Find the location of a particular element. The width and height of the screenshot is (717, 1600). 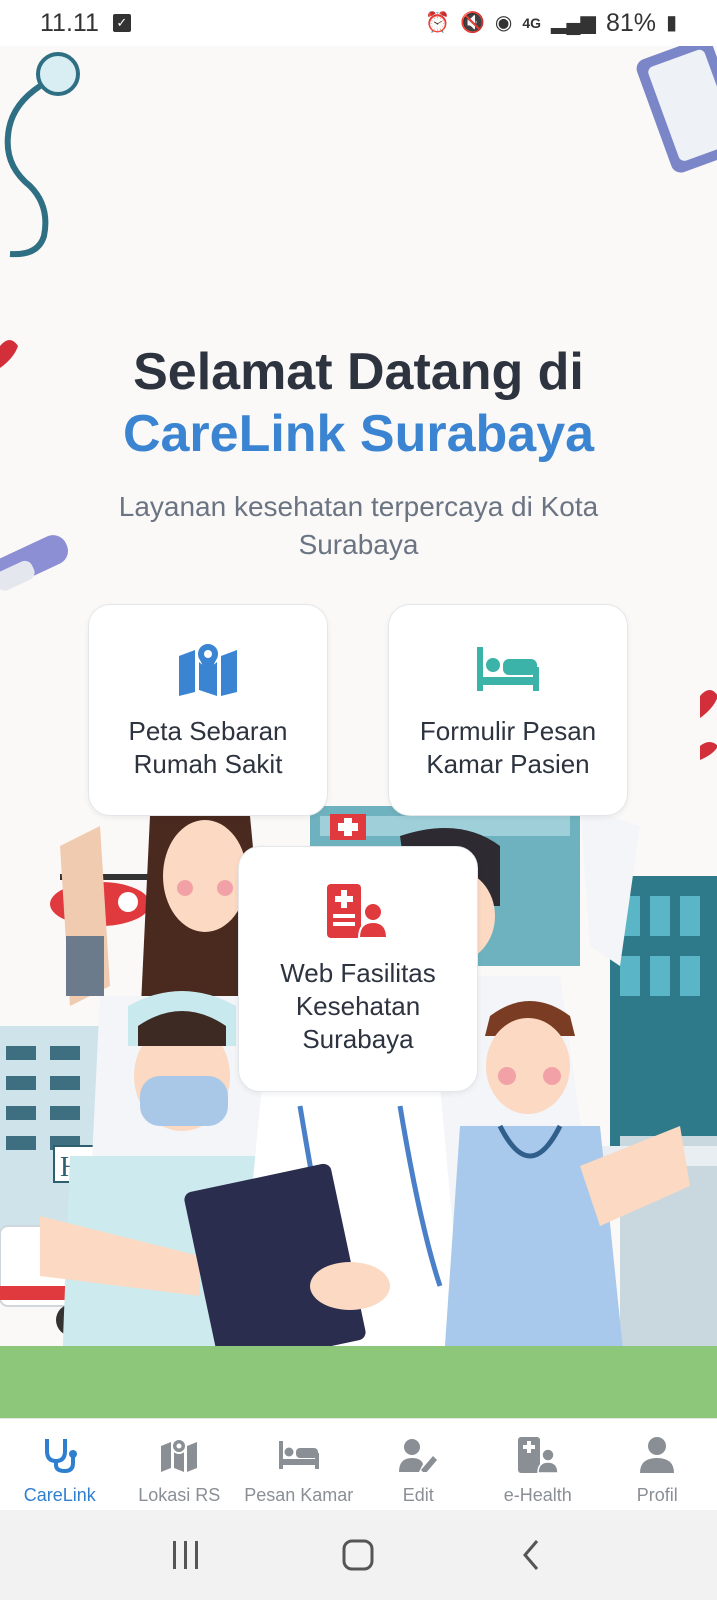

peta-sebaran-label: Peta Sebaran Rumah Sakit is located at coordinates (208, 747).